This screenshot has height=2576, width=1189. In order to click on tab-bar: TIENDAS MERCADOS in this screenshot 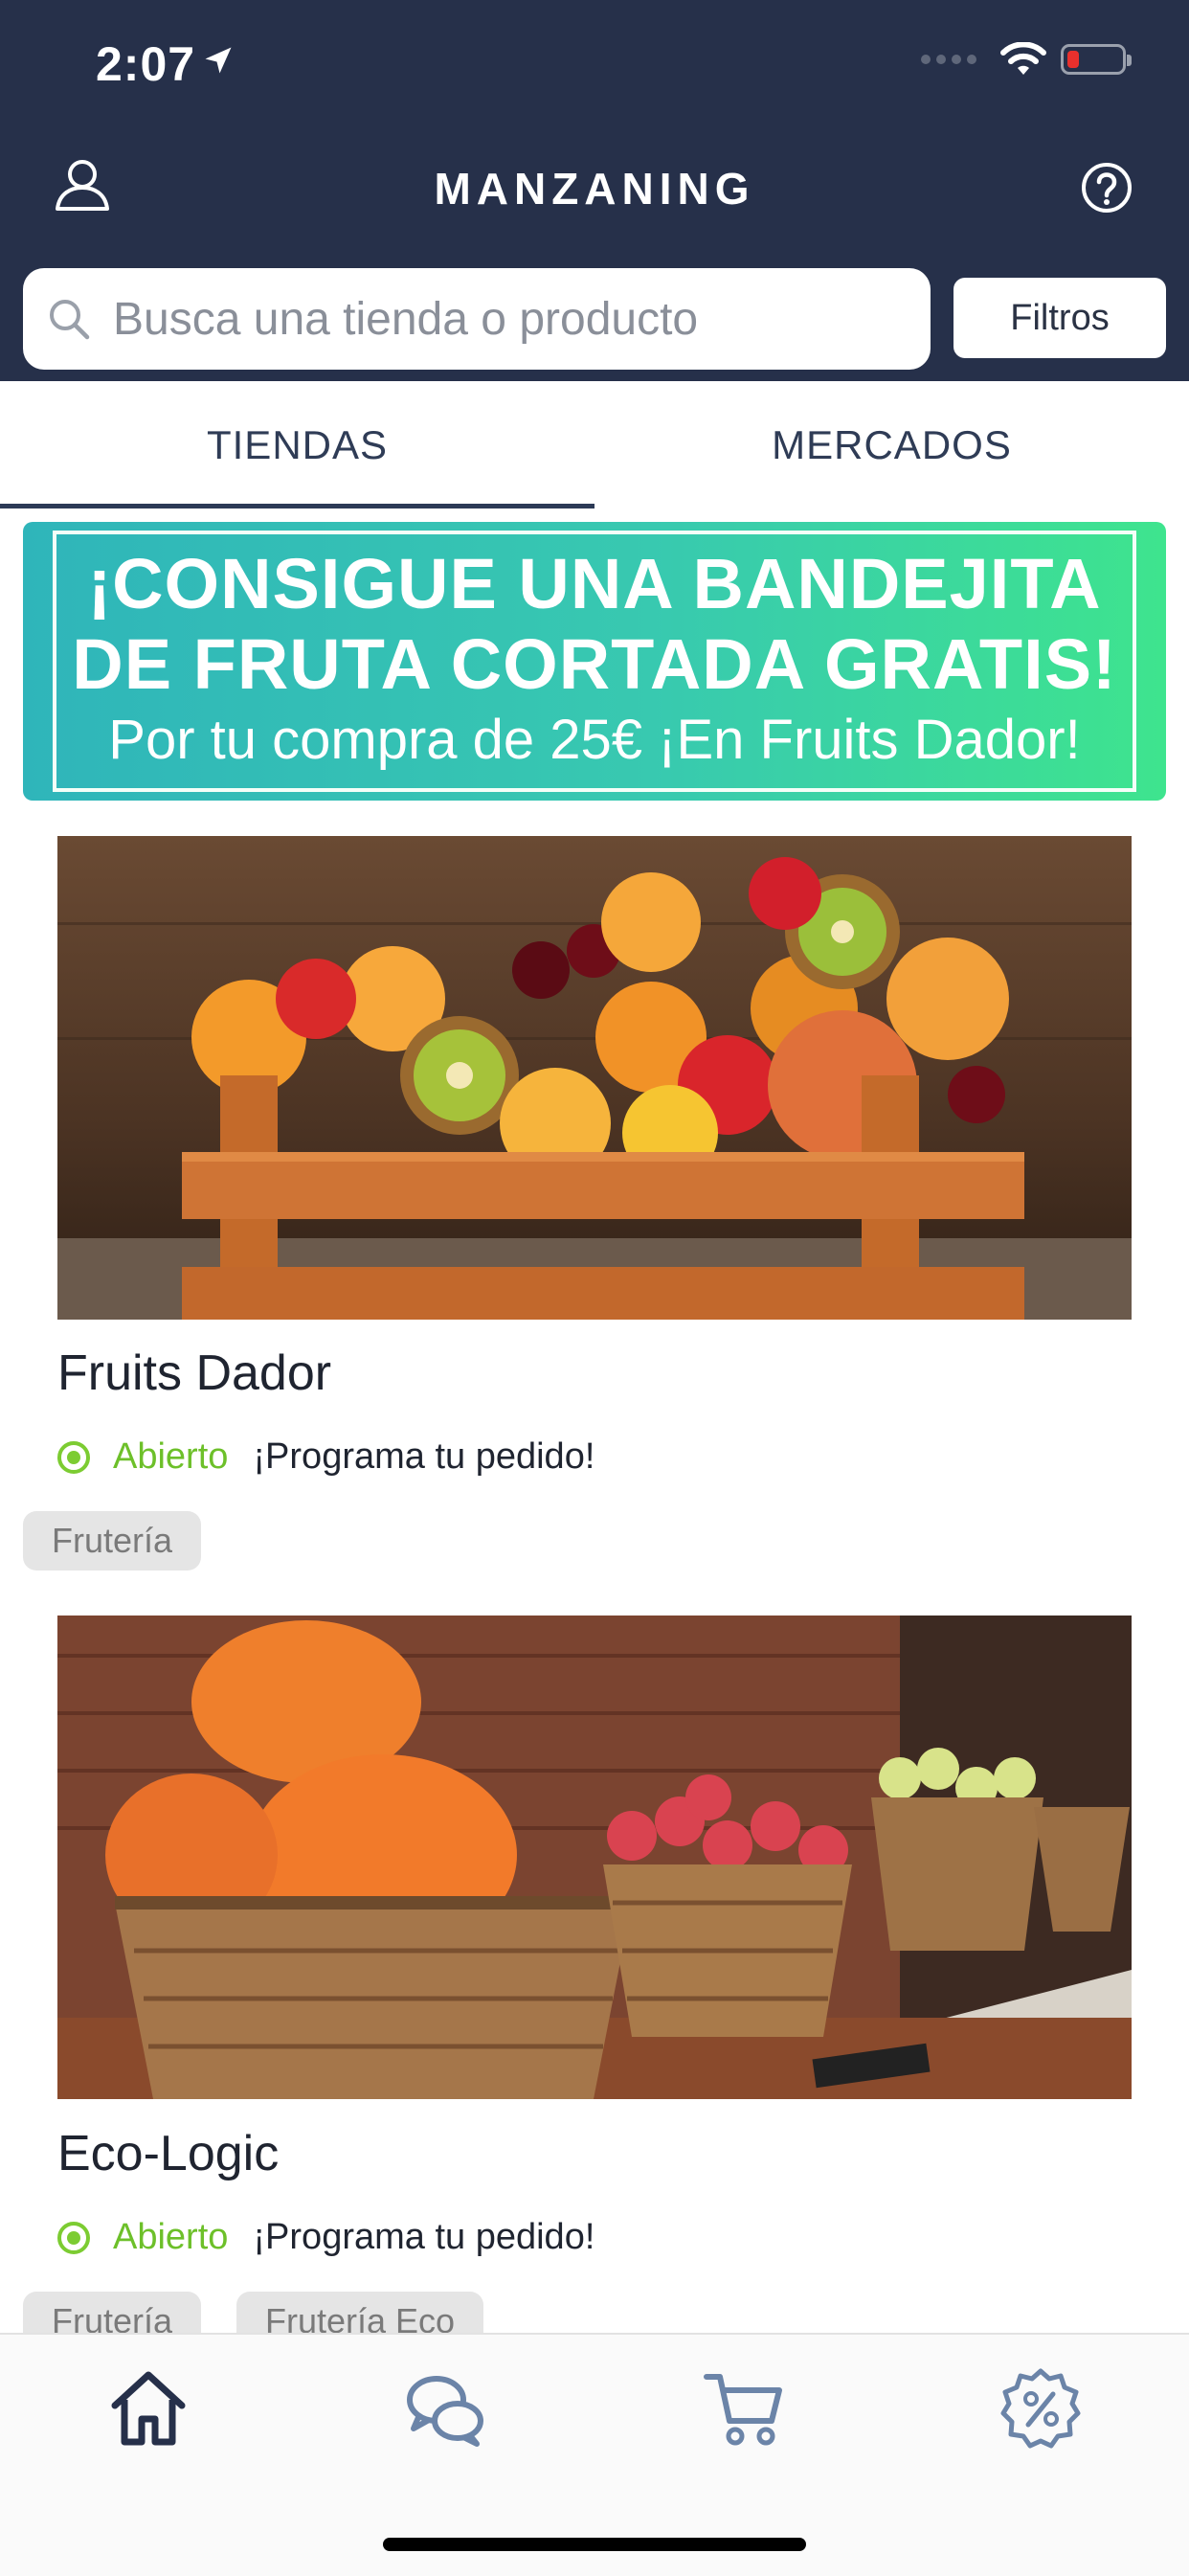, I will do `click(594, 447)`.